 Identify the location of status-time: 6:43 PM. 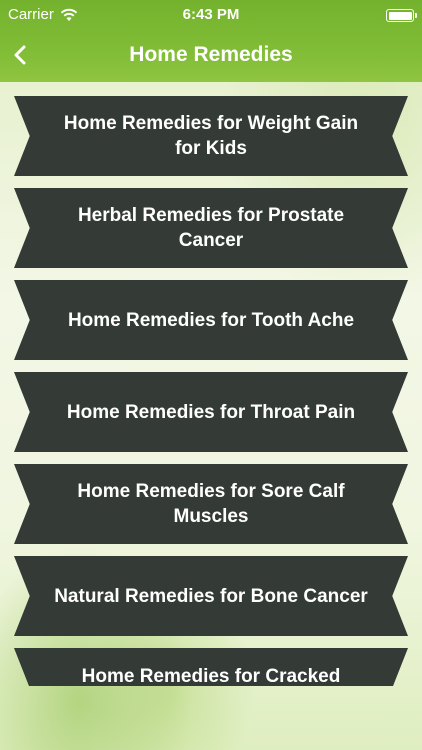
(211, 14).